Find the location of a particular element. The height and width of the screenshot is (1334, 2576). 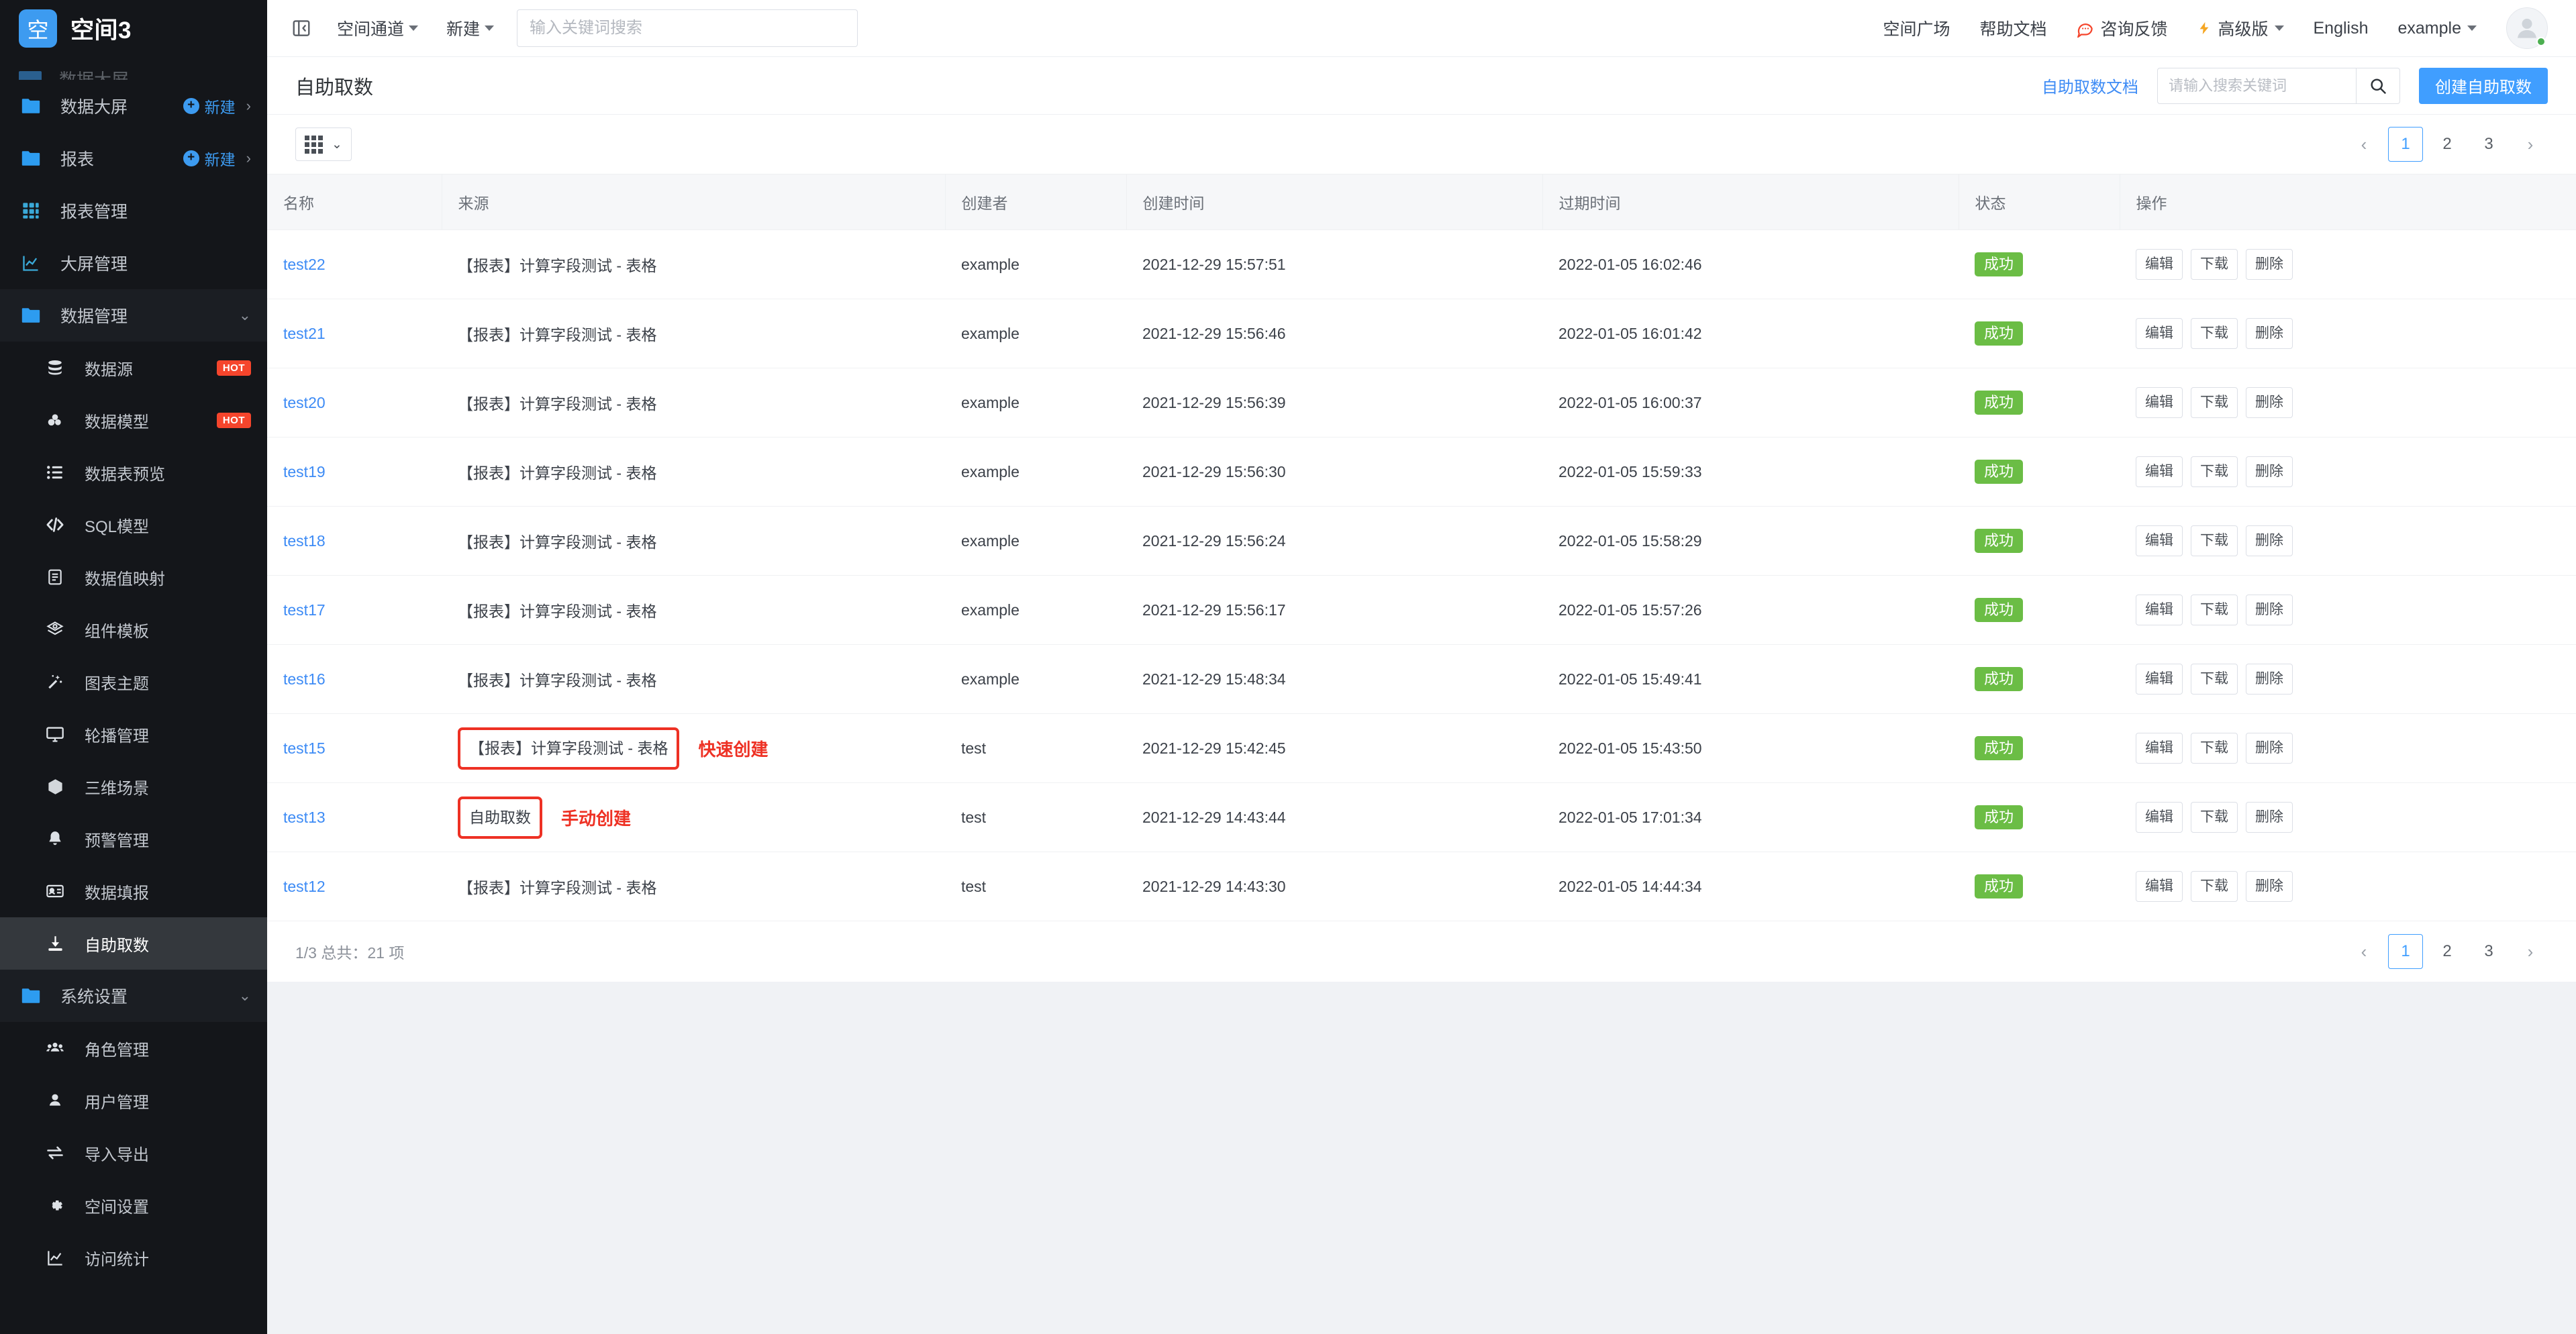

global-search is located at coordinates (687, 28).